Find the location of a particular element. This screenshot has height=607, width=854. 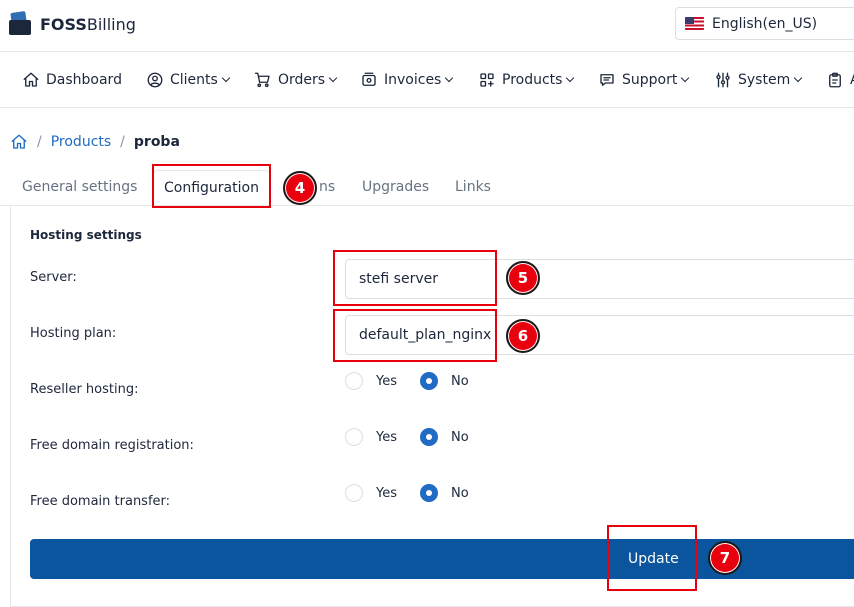

nav-products: Products is located at coordinates (526, 79).